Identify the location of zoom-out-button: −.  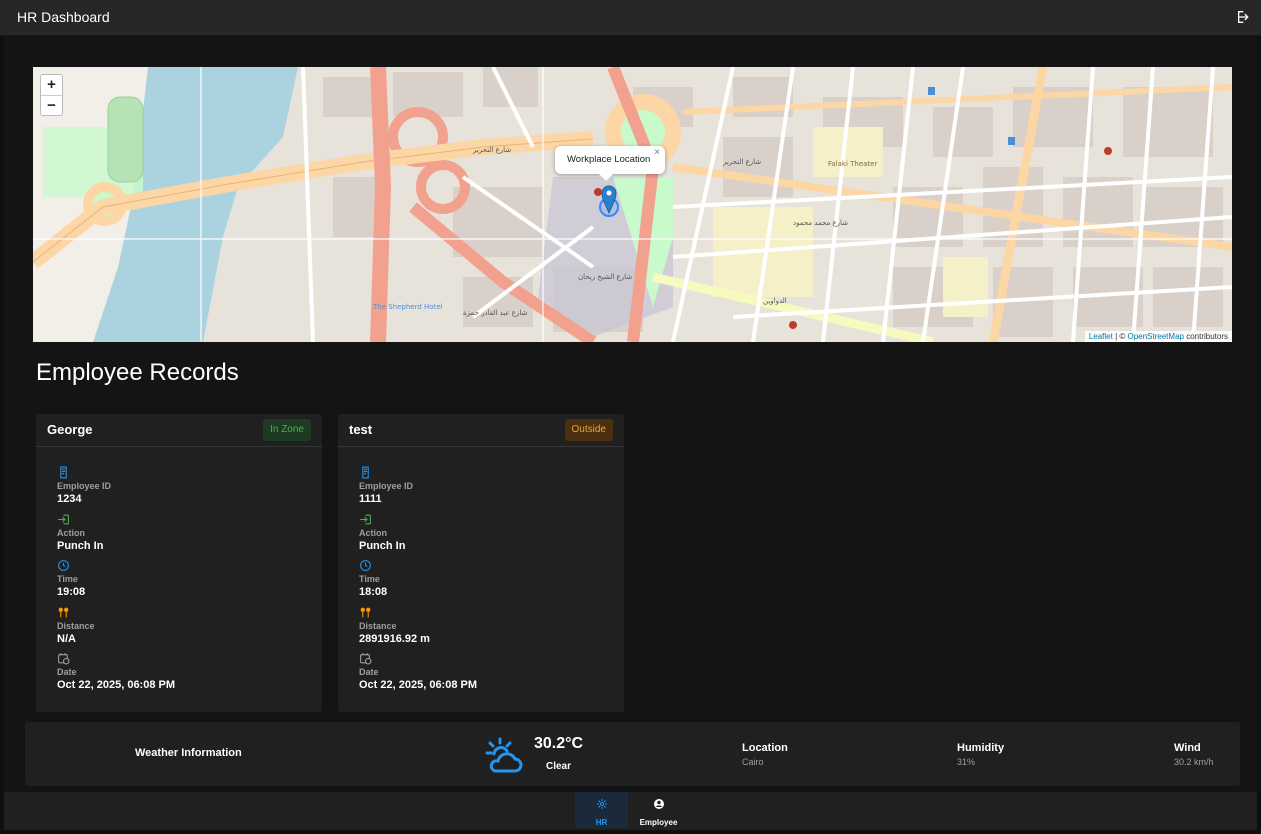
(51, 105).